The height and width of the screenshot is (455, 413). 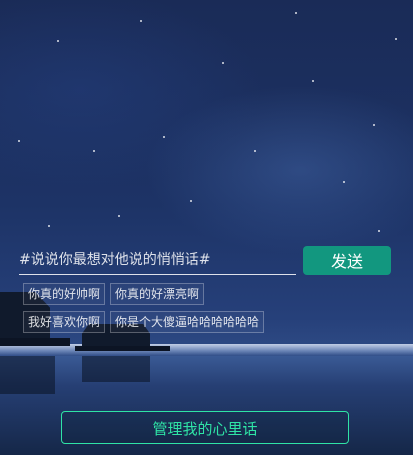 I want to click on quick-phrase-tags: 你真的好帅啊 你真的好漂亮啊 我好喜欢你啊 你是个大傻逼哈哈哈哈哈哈, so click(x=168, y=311).